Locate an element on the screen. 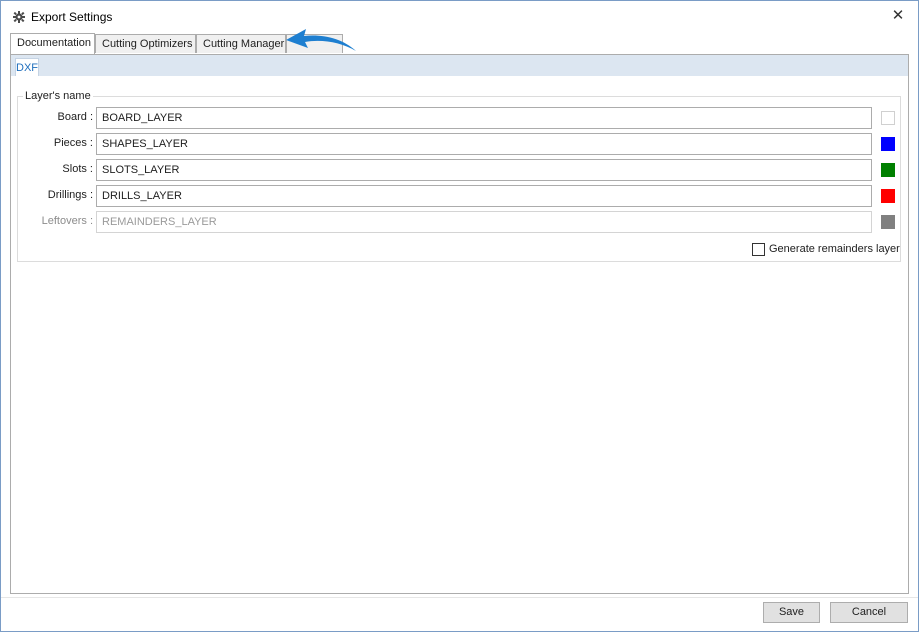 This screenshot has height=632, width=919. close-icon: ✕ is located at coordinates (898, 15).